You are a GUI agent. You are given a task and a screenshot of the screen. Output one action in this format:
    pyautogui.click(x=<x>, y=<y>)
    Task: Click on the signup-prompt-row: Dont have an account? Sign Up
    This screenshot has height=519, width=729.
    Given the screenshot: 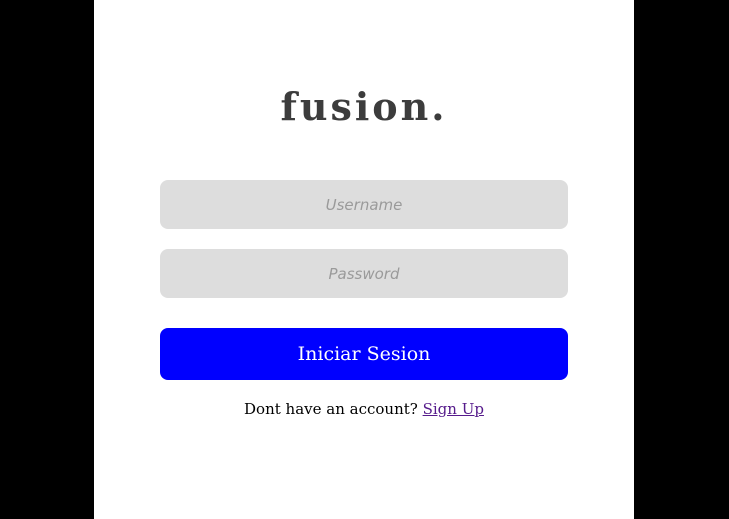 What is the action you would take?
    pyautogui.click(x=364, y=409)
    